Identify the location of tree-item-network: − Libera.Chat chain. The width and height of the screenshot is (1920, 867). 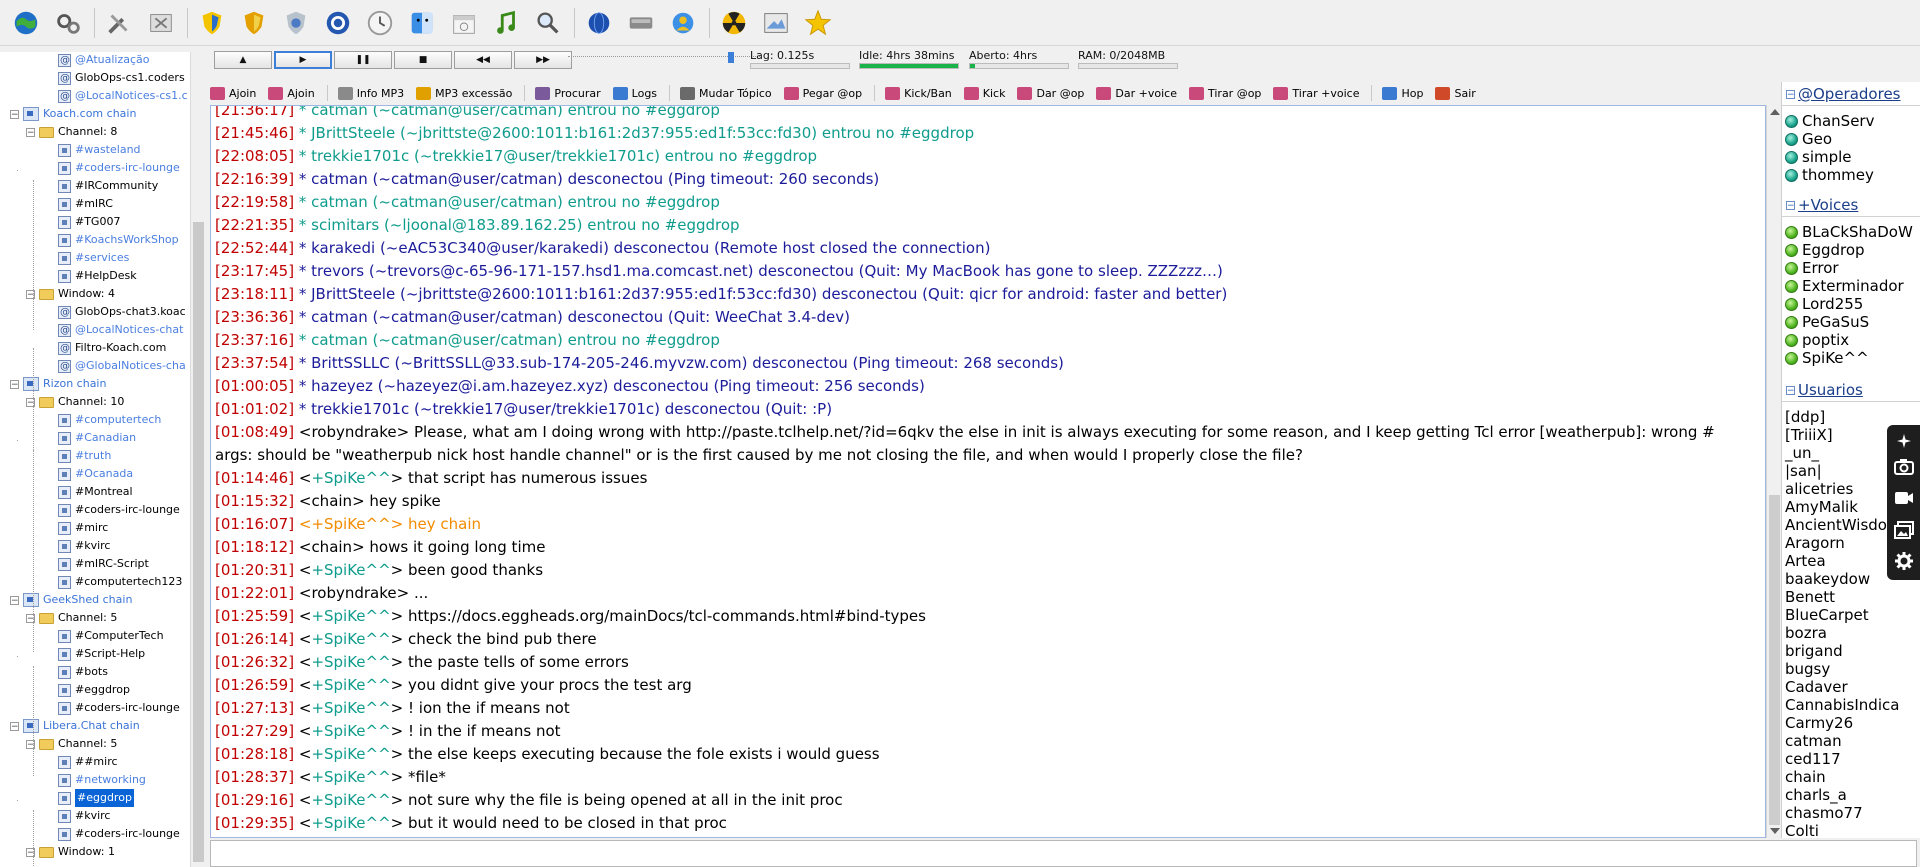
(75, 726).